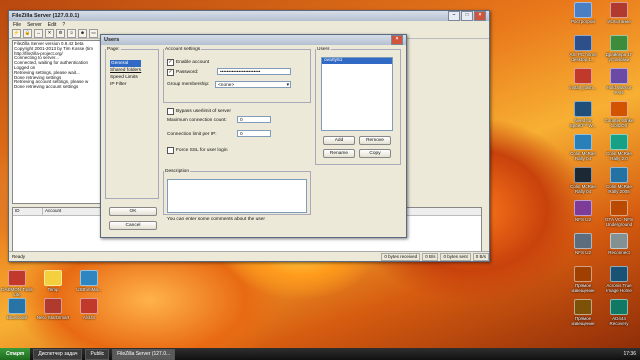 The width and height of the screenshot is (640, 360). I want to click on minimize-button: –, so click(454, 16).